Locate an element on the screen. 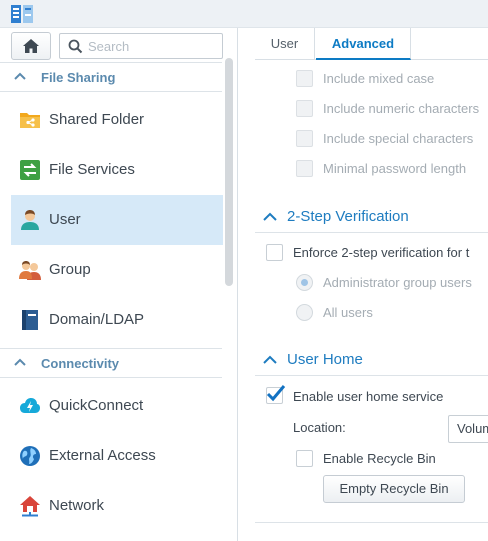 This screenshot has height=541, width=488. shared-folder-icon is located at coordinates (30, 120).